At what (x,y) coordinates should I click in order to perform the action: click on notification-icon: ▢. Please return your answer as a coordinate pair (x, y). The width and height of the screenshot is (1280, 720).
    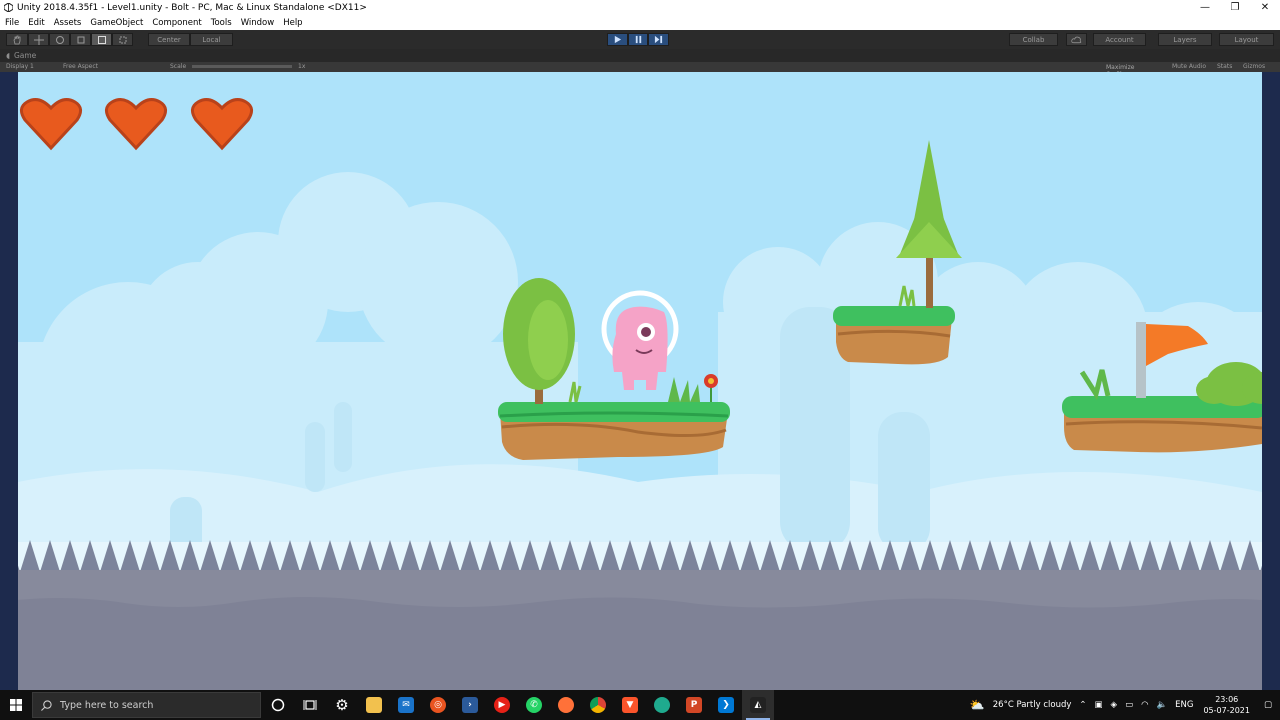
    Looking at the image, I should click on (1268, 705).